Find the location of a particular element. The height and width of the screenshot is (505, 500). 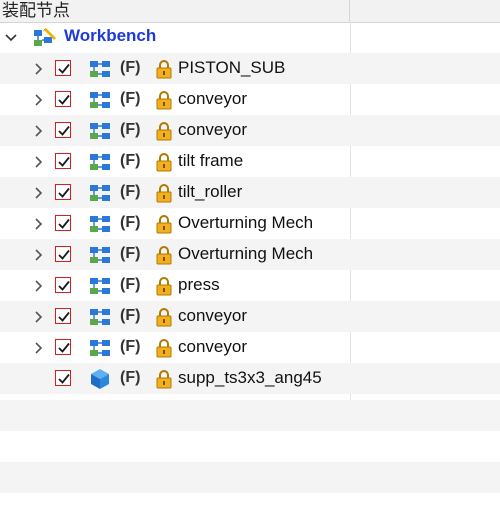

node-label: PISTON_SUB is located at coordinates (231, 68).